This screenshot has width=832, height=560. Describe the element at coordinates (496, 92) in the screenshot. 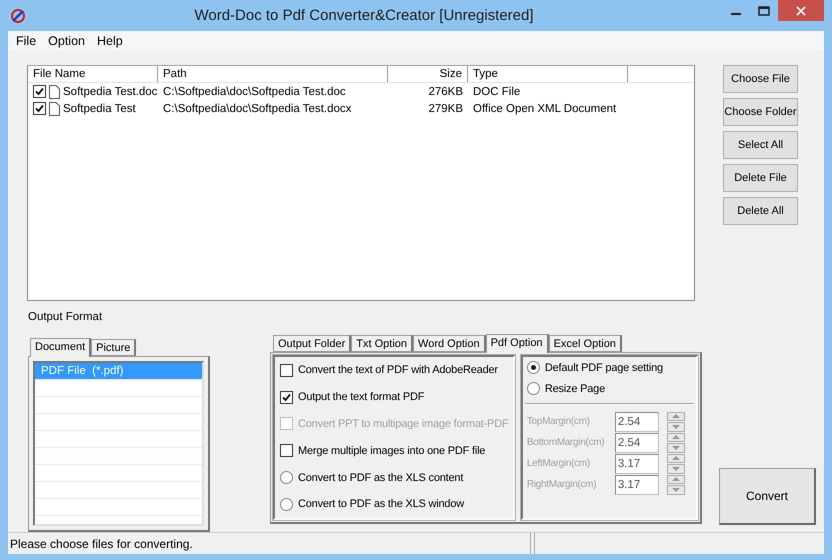

I see `table-cell: DOC File` at that location.